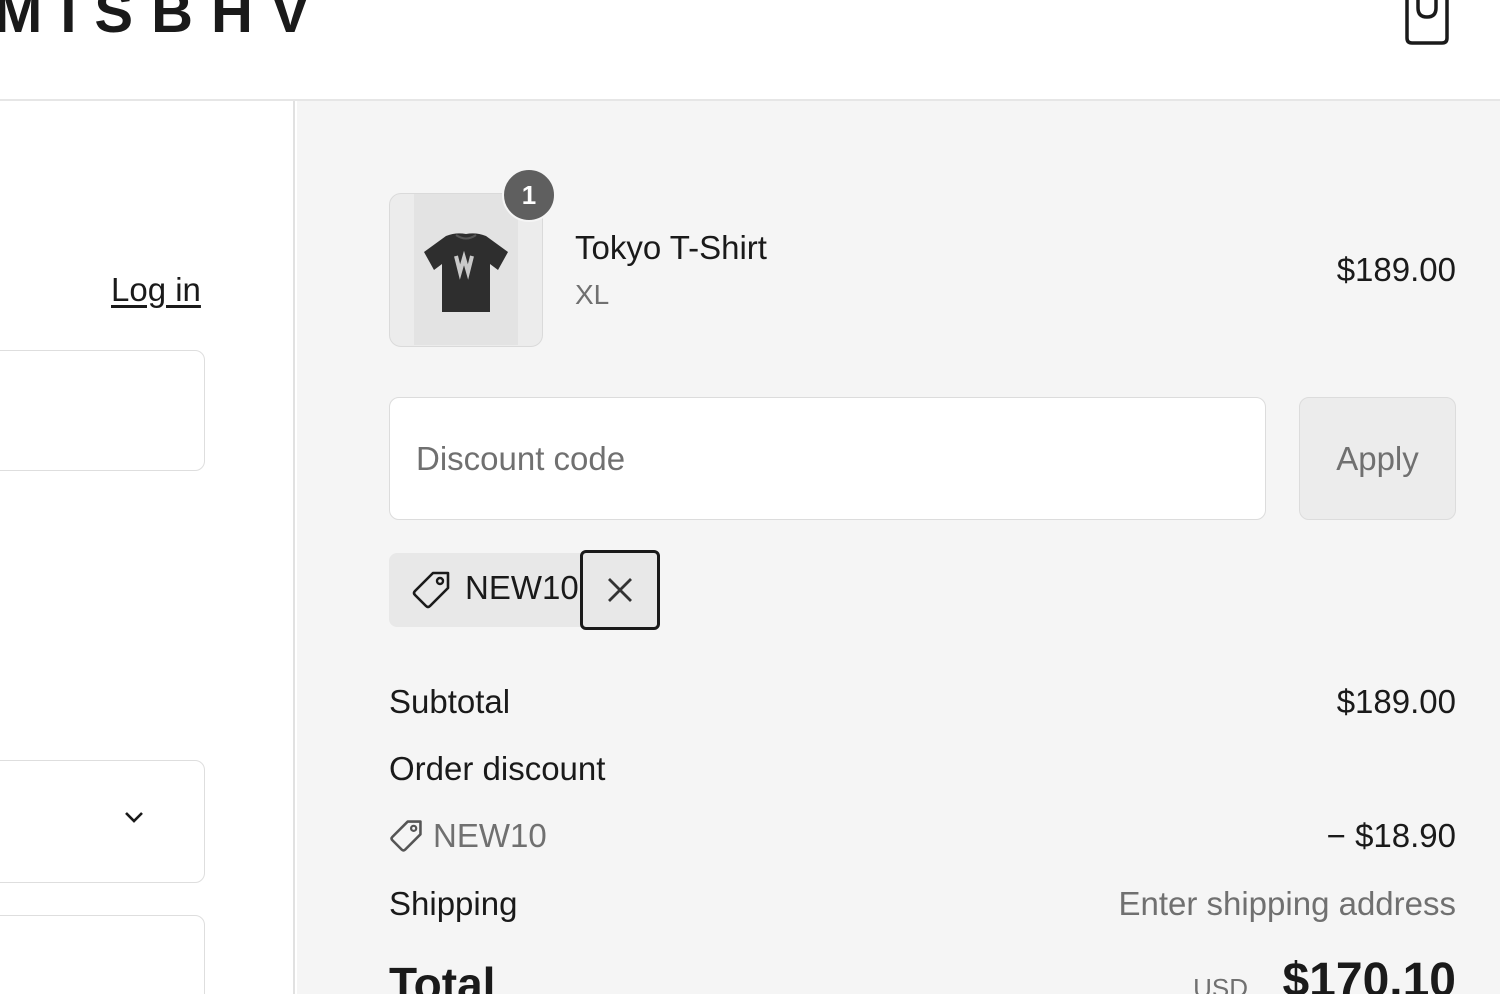  What do you see at coordinates (529, 195) in the screenshot?
I see `quantity-badge: 1` at bounding box center [529, 195].